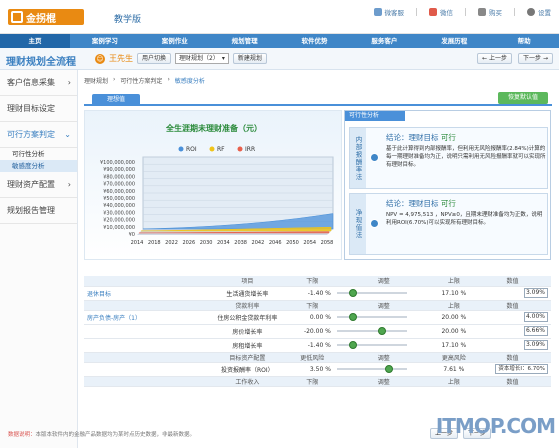  I want to click on table-row: 退休目标 生活通货增长率 -1.40 % 17.10 % 3.09%, so click(317, 293).